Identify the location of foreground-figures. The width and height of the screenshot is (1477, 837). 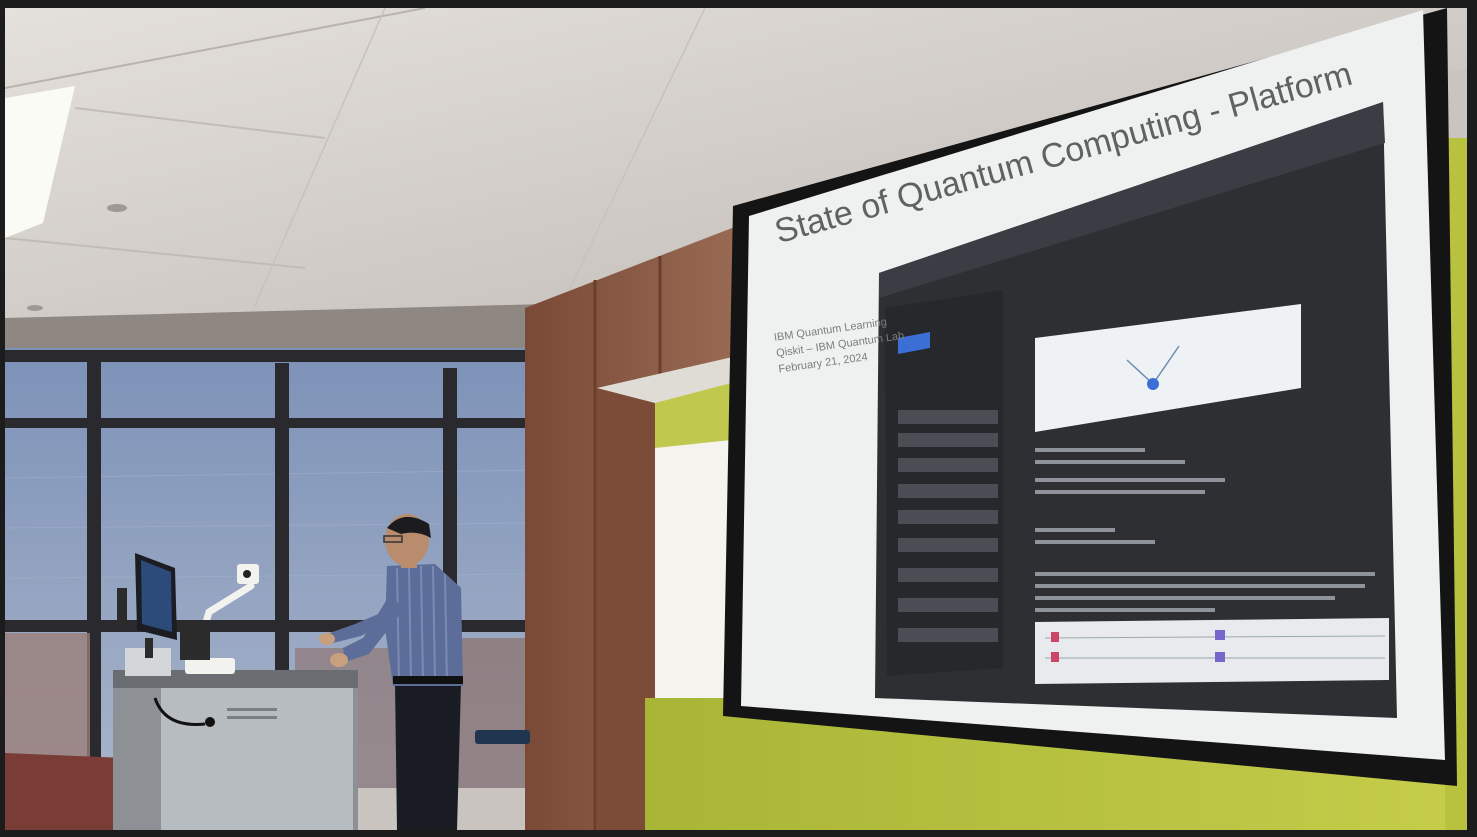
(288, 672).